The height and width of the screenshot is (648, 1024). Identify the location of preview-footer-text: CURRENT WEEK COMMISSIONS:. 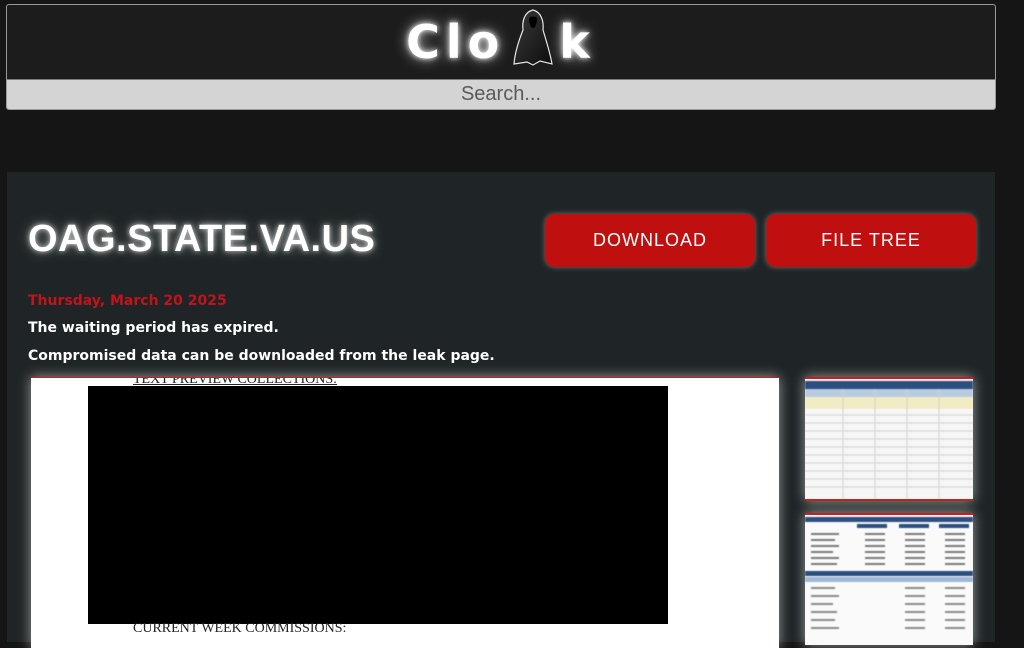
(240, 628).